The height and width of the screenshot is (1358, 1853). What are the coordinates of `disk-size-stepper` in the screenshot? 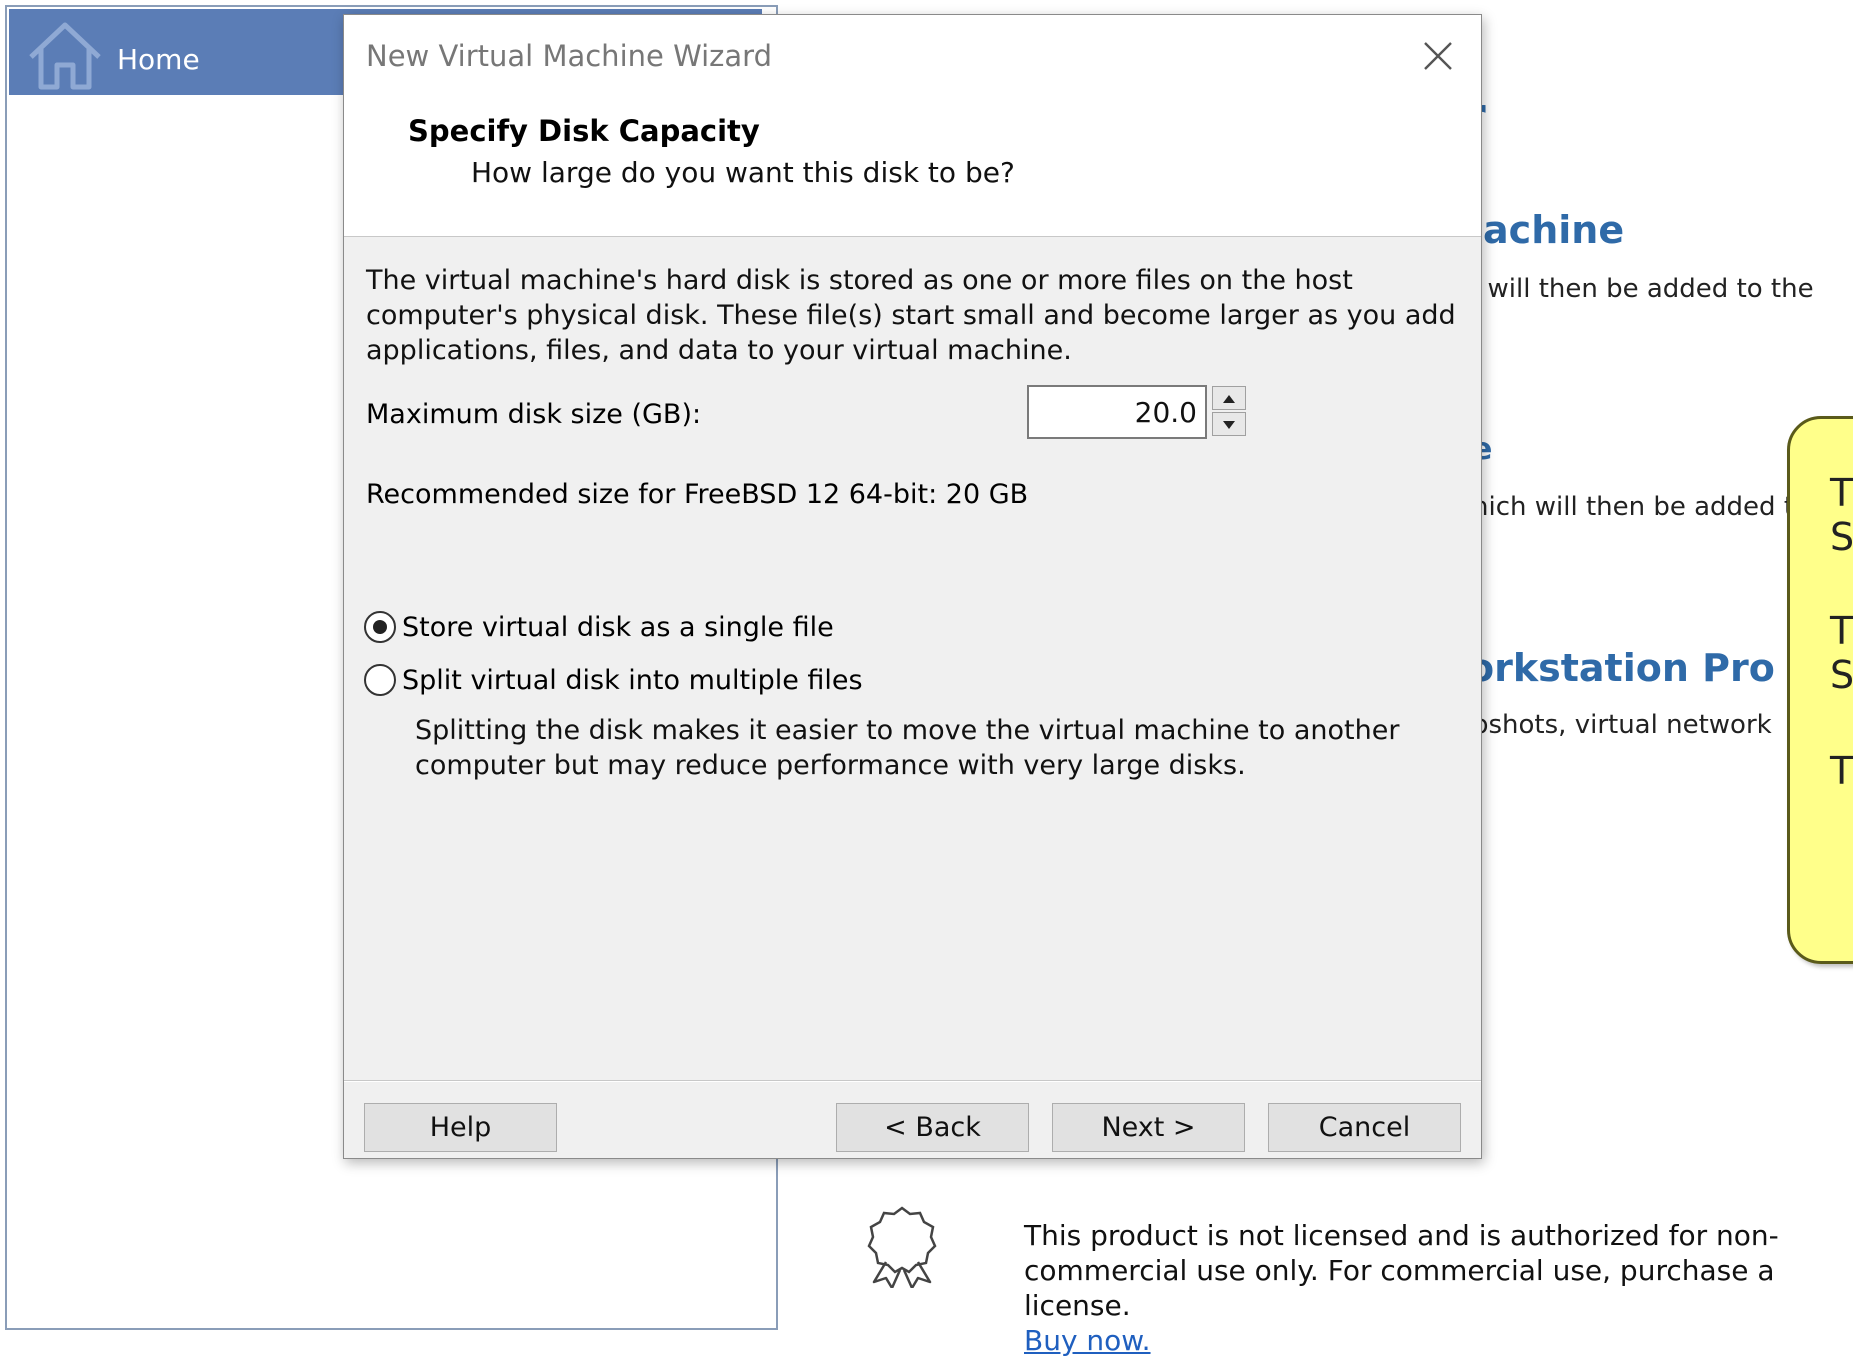 It's located at (1230, 412).